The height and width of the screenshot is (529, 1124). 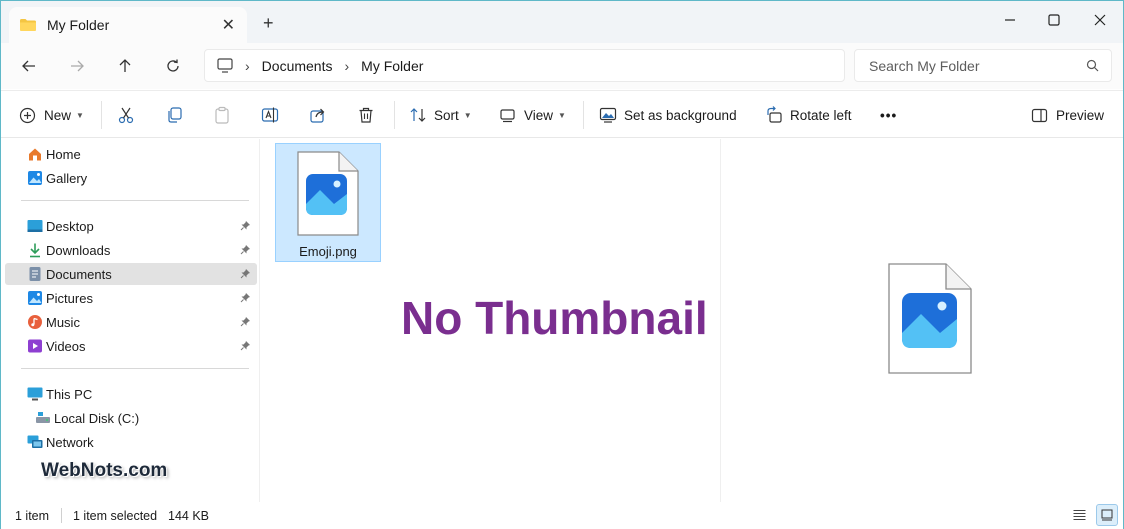 What do you see at coordinates (131, 250) in the screenshot?
I see `sidebar-item-downloads: Downloads` at bounding box center [131, 250].